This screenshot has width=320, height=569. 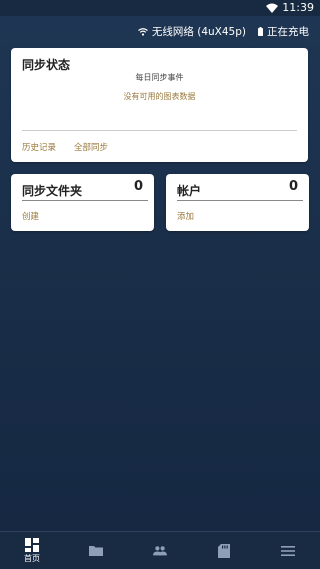 I want to click on nav-home: 首页, so click(x=32, y=550).